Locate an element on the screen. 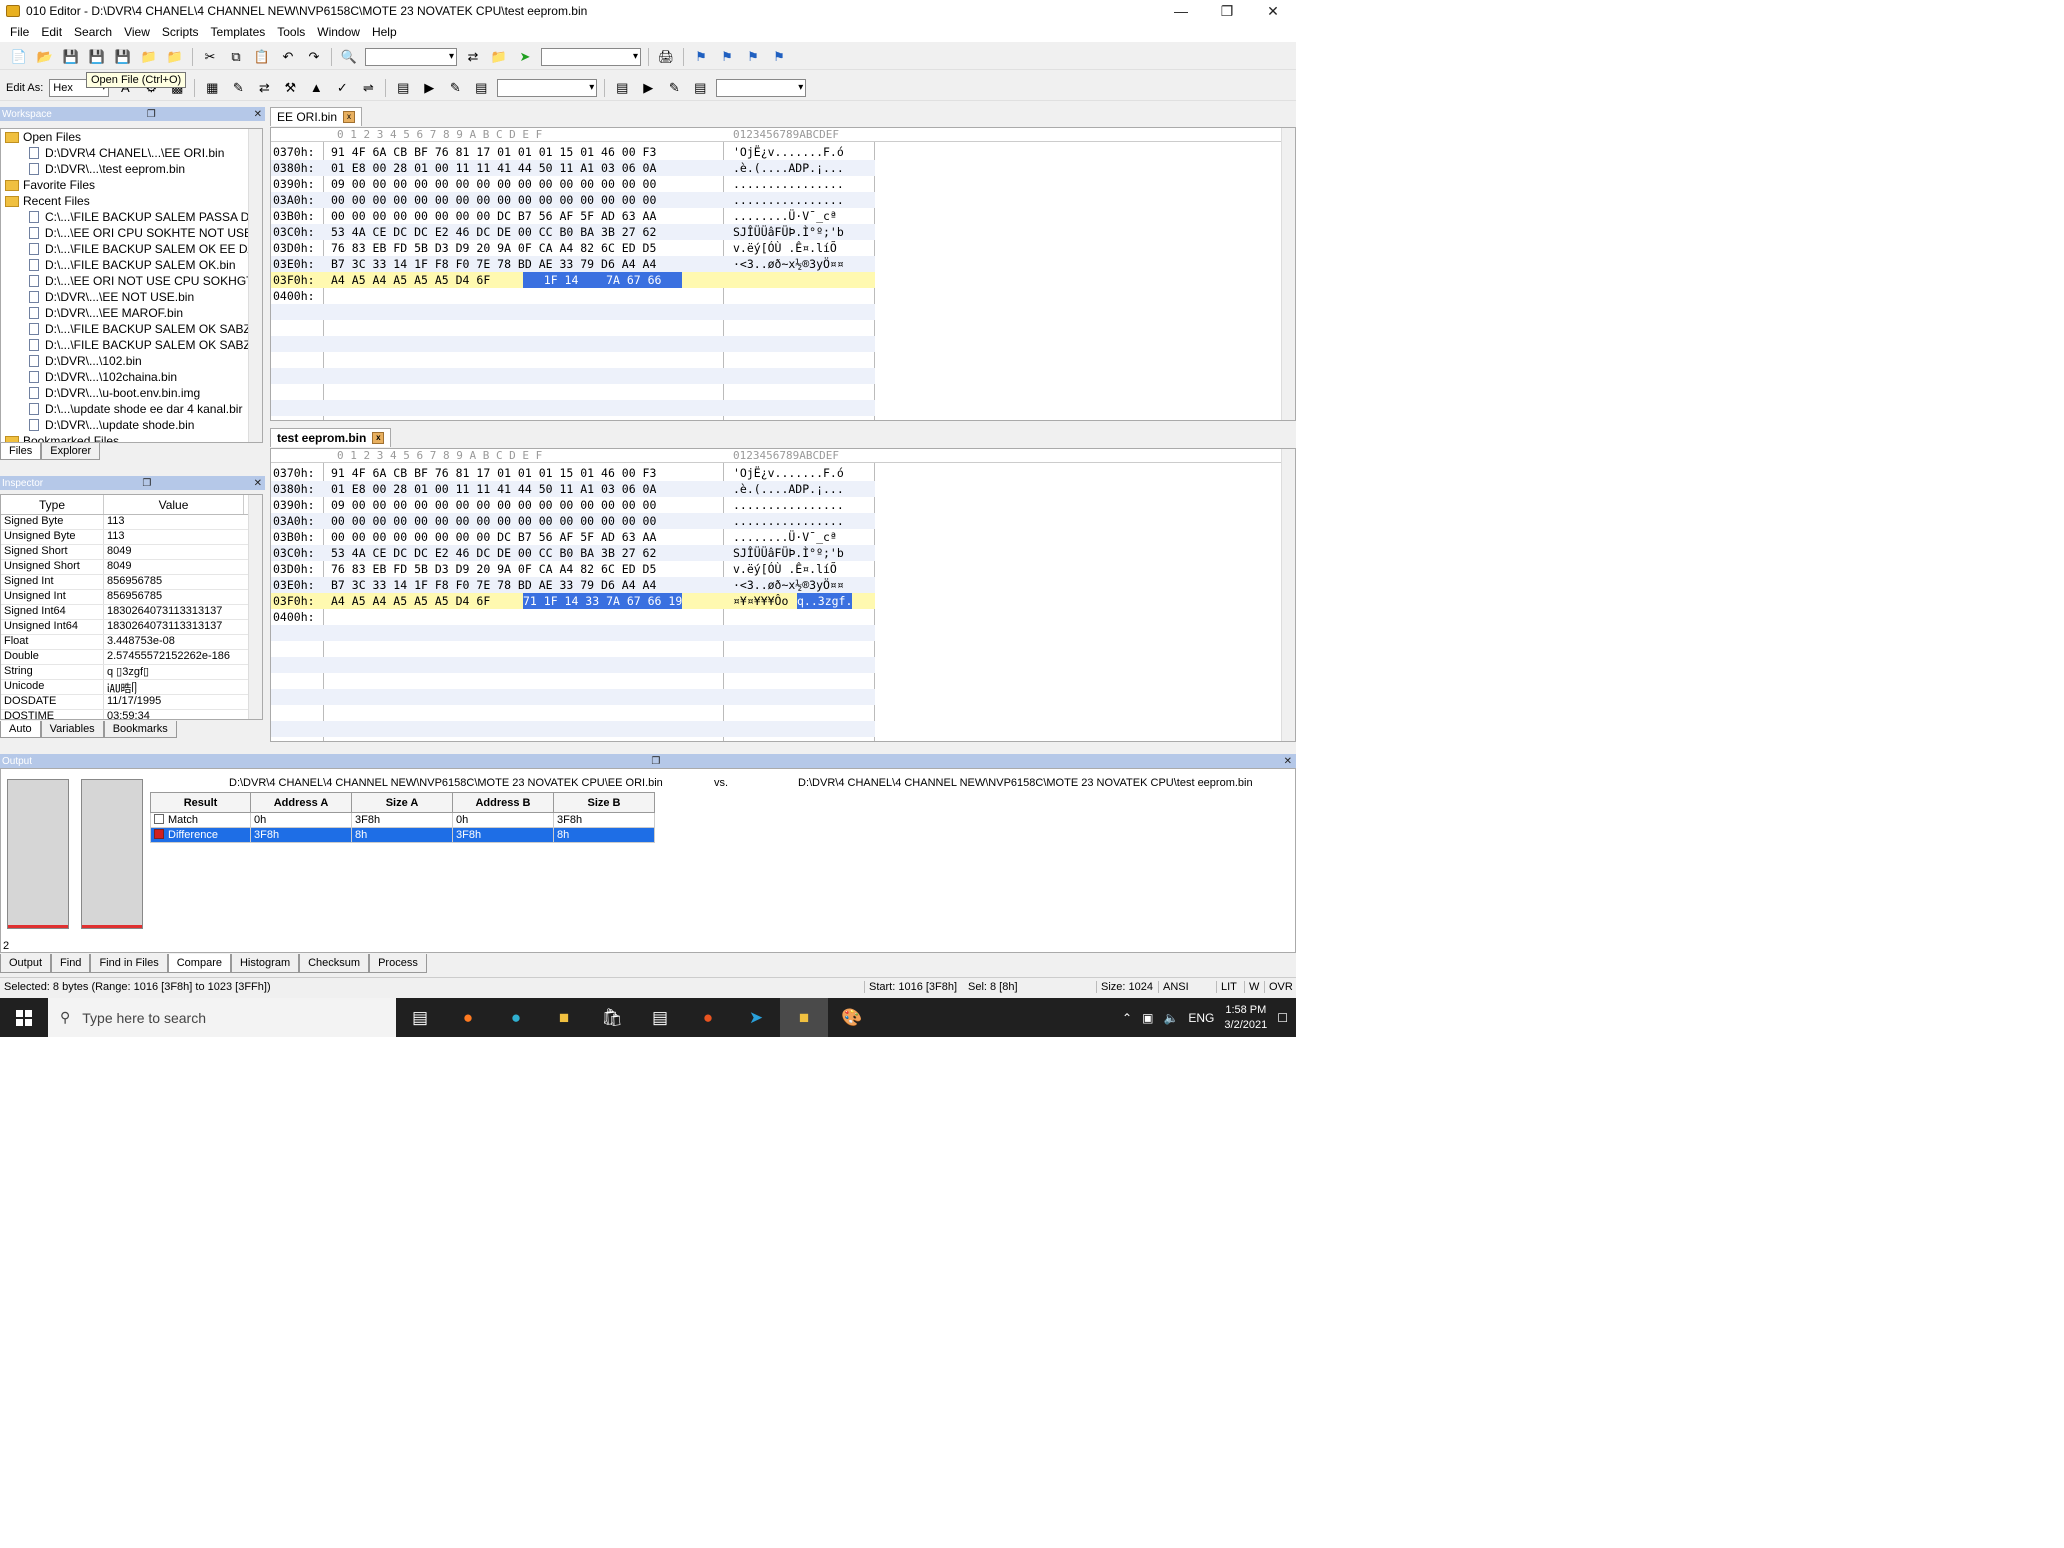  paste-icon: 📋 is located at coordinates (262, 57).